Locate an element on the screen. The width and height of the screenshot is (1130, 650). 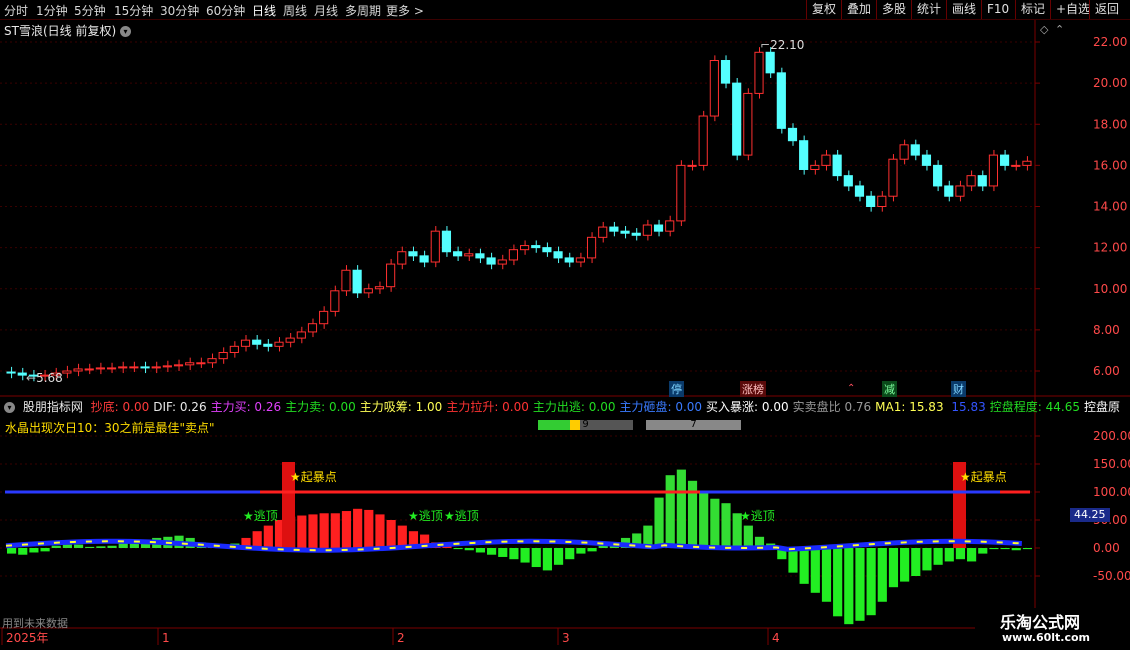
time-tick-label: 2025年 is located at coordinates (27, 638).